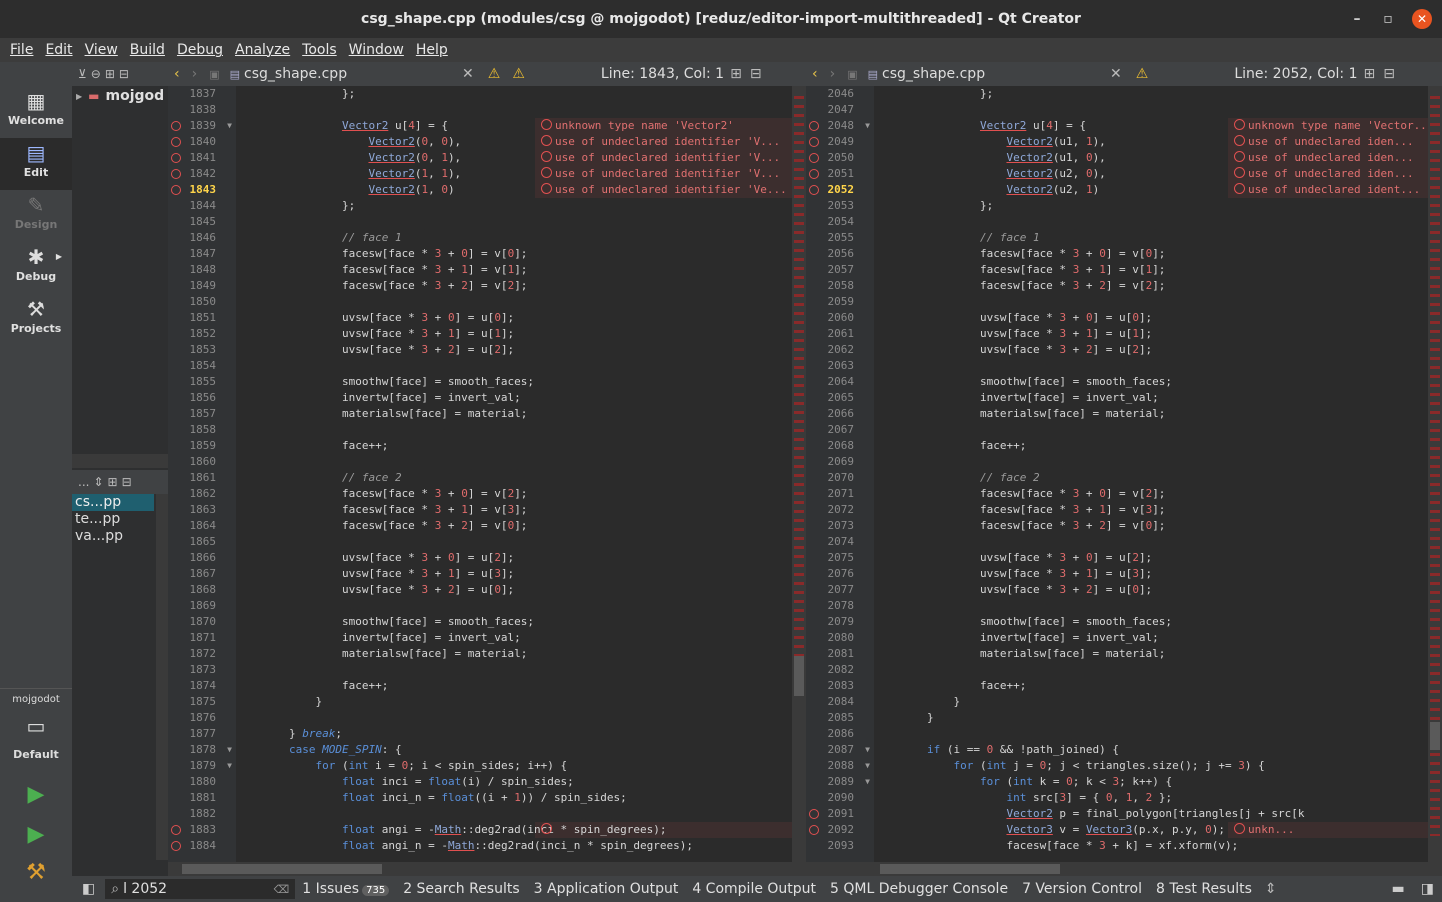  I want to click on right-horizontal-scrollbar, so click(1124, 869).